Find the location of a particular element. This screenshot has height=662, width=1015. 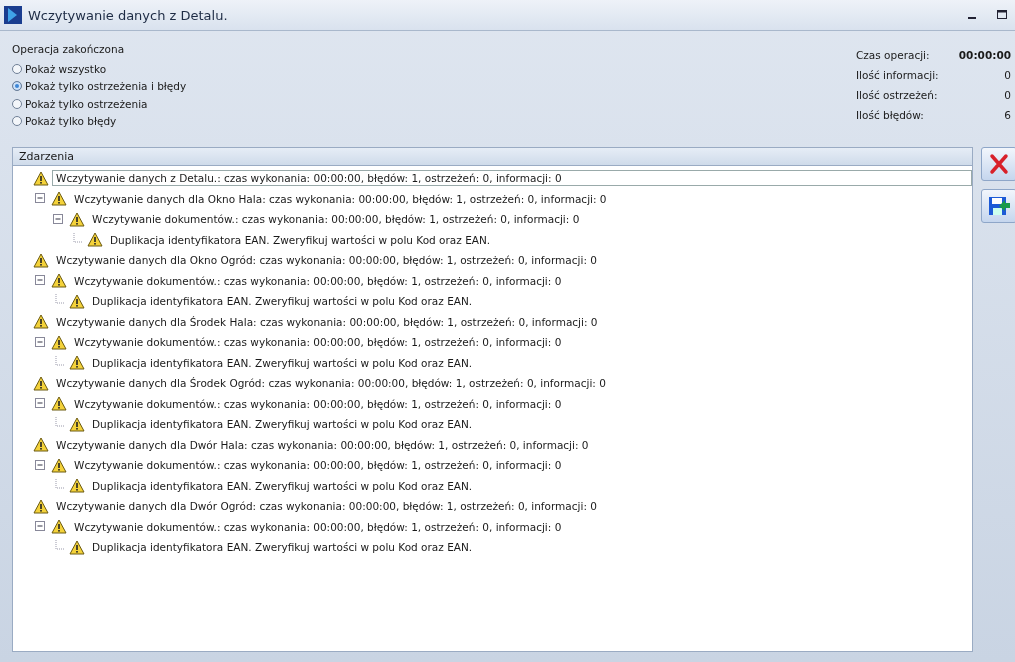

filter-radio: Pokaż tylko ostrzeżenia is located at coordinates (99, 104).